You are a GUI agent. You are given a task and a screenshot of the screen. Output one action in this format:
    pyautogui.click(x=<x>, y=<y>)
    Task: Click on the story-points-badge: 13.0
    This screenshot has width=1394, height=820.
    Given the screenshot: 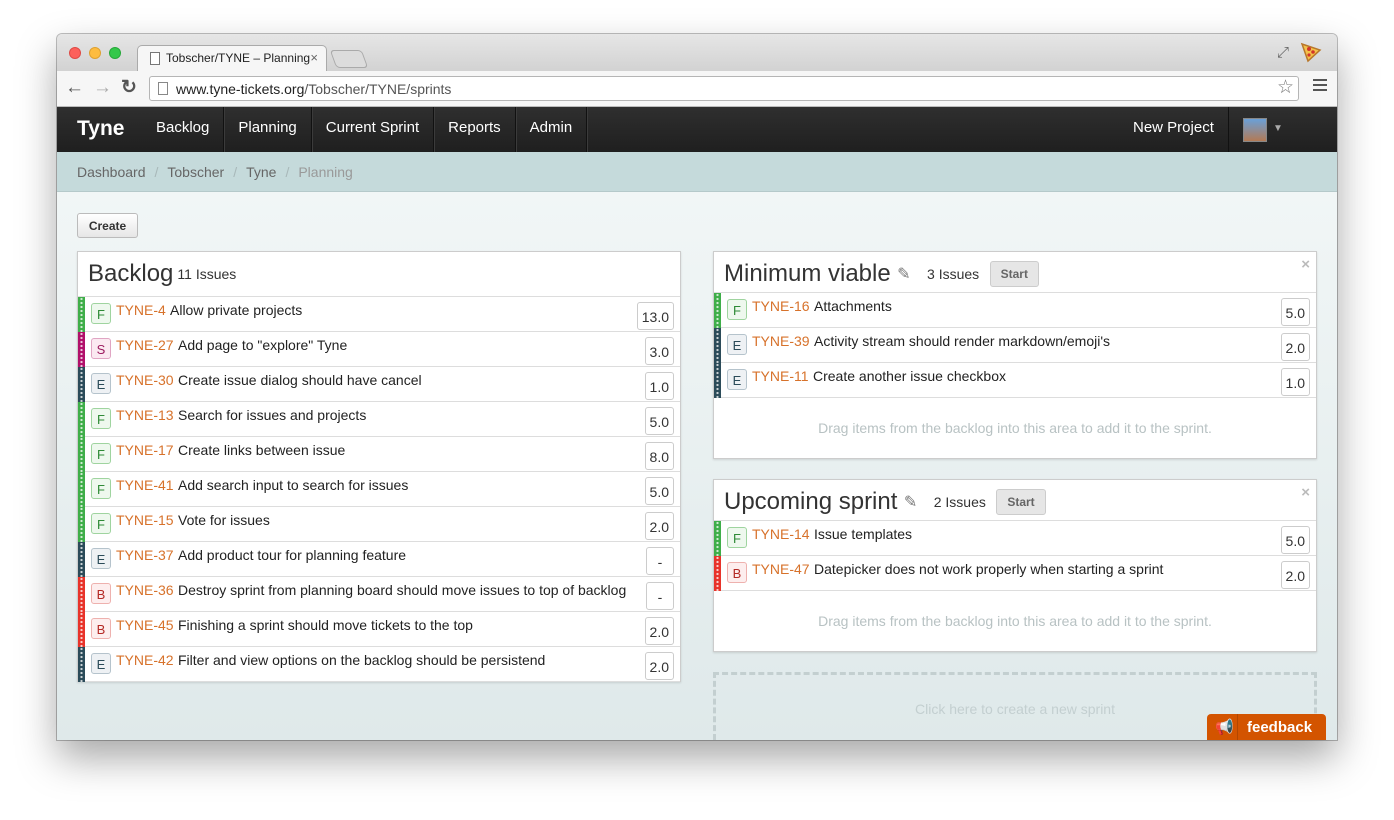 What is the action you would take?
    pyautogui.click(x=655, y=316)
    